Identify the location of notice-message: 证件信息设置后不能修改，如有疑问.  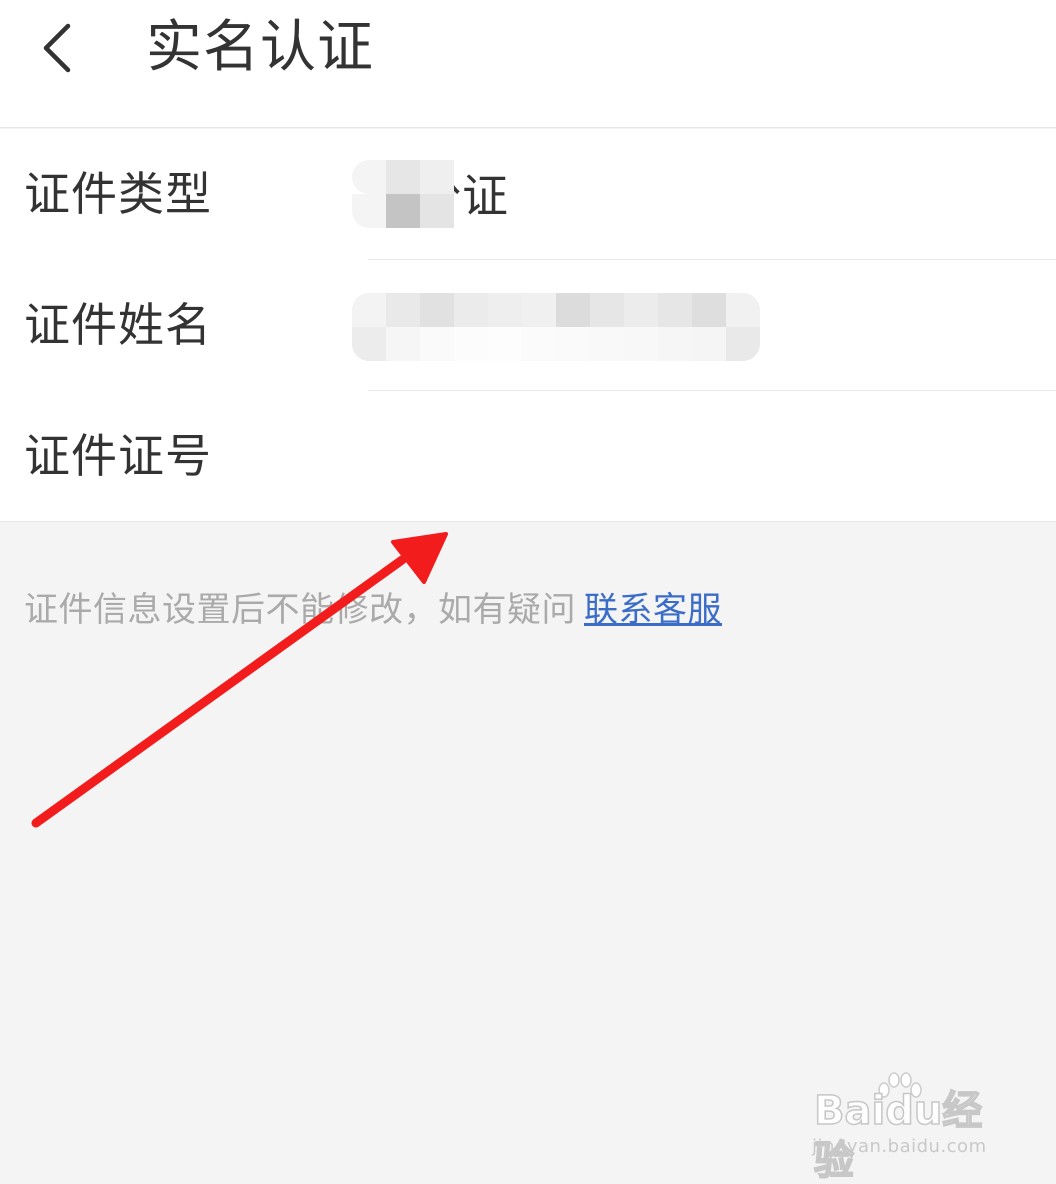
(300, 610).